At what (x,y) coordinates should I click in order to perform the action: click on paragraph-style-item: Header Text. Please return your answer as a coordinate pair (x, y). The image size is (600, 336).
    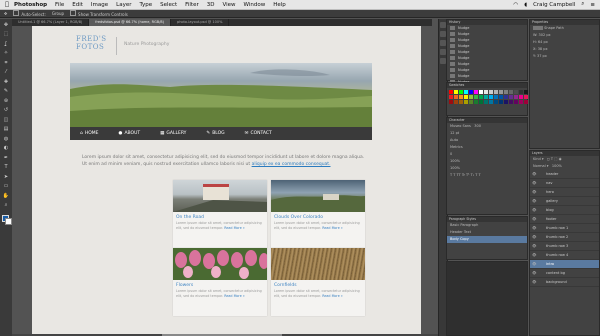
    Looking at the image, I should click on (487, 232).